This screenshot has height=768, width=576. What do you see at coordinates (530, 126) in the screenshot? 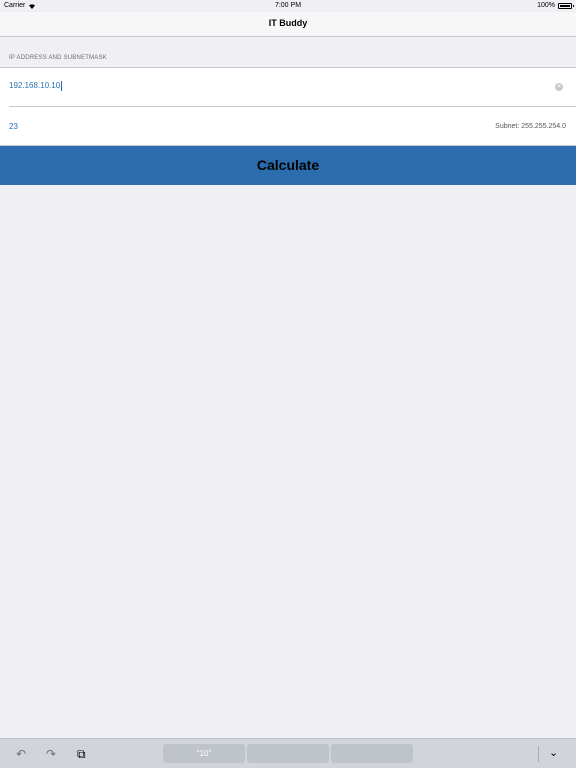
I see `subnet-label: Subnet: 255.255.254.0` at bounding box center [530, 126].